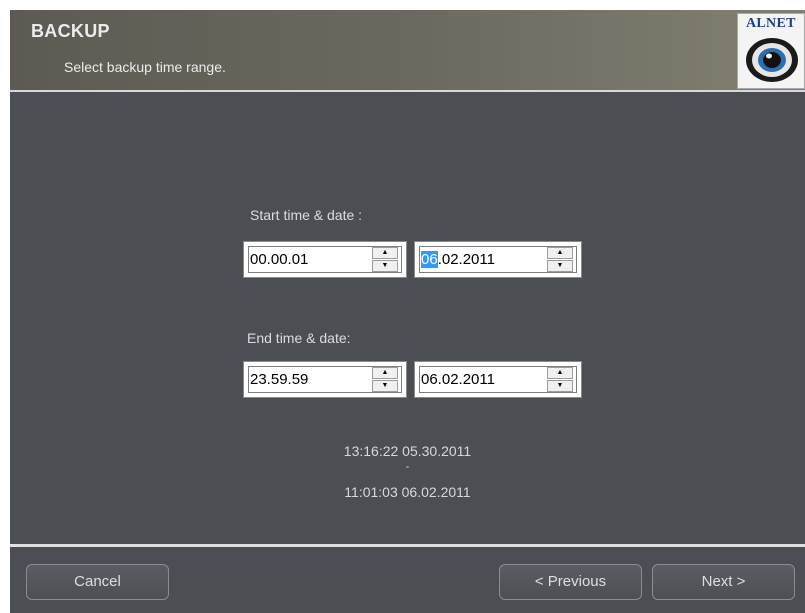 This screenshot has height=613, width=805. What do you see at coordinates (385, 266) in the screenshot?
I see `start-time-down-button: ▼` at bounding box center [385, 266].